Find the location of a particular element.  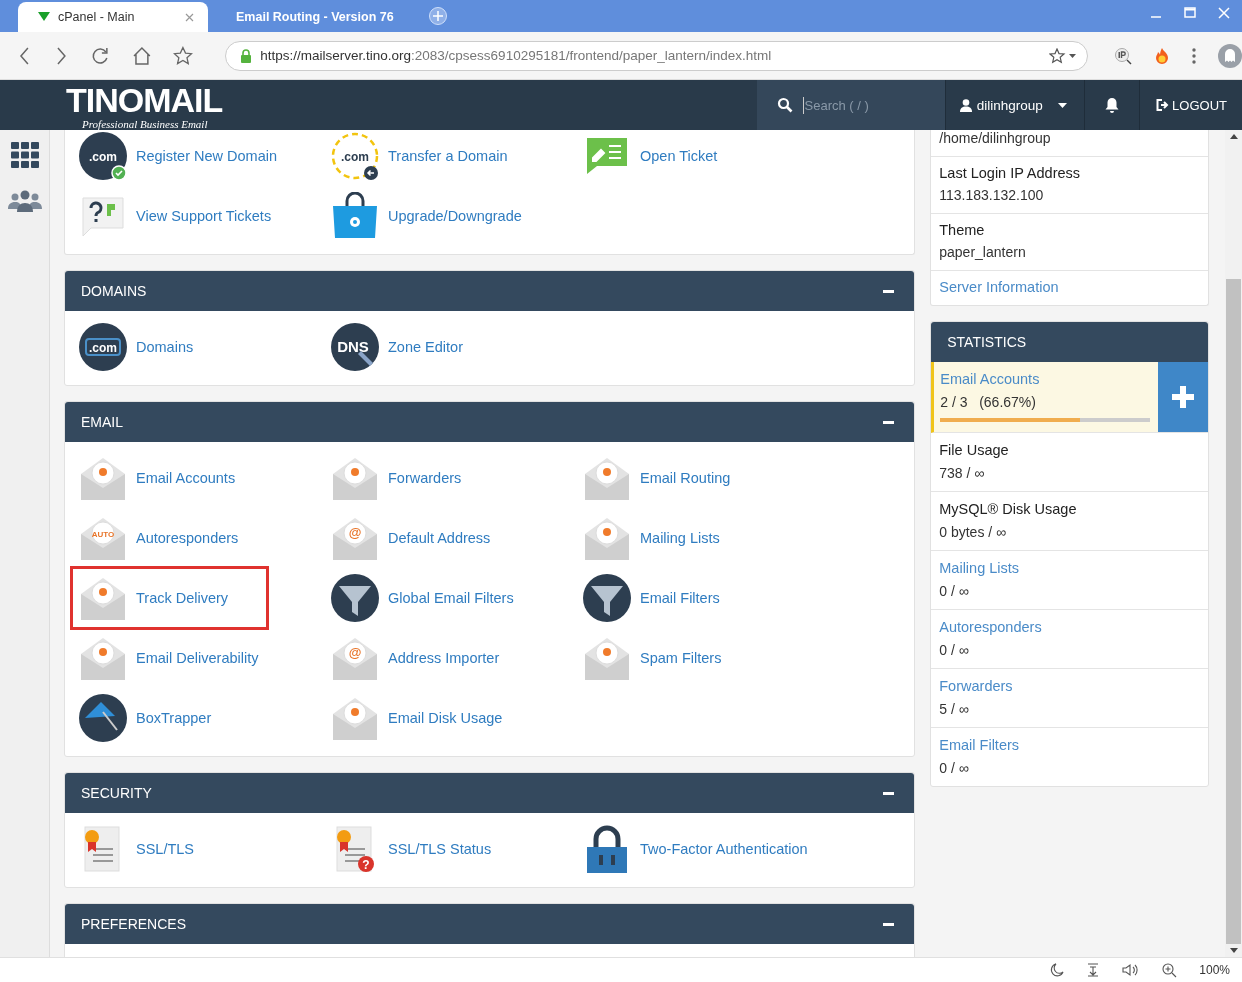

app-link: Open Ticket is located at coordinates (653, 157).